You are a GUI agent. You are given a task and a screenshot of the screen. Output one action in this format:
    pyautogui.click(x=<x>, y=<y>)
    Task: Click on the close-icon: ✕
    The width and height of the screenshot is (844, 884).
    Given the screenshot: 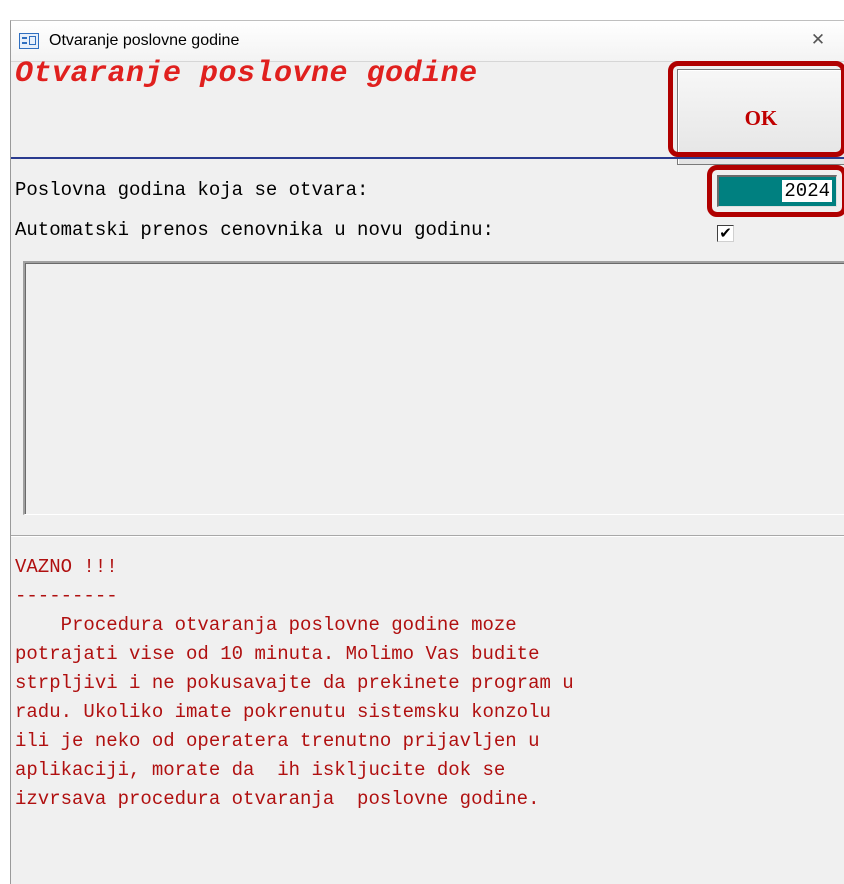 What is the action you would take?
    pyautogui.click(x=818, y=40)
    